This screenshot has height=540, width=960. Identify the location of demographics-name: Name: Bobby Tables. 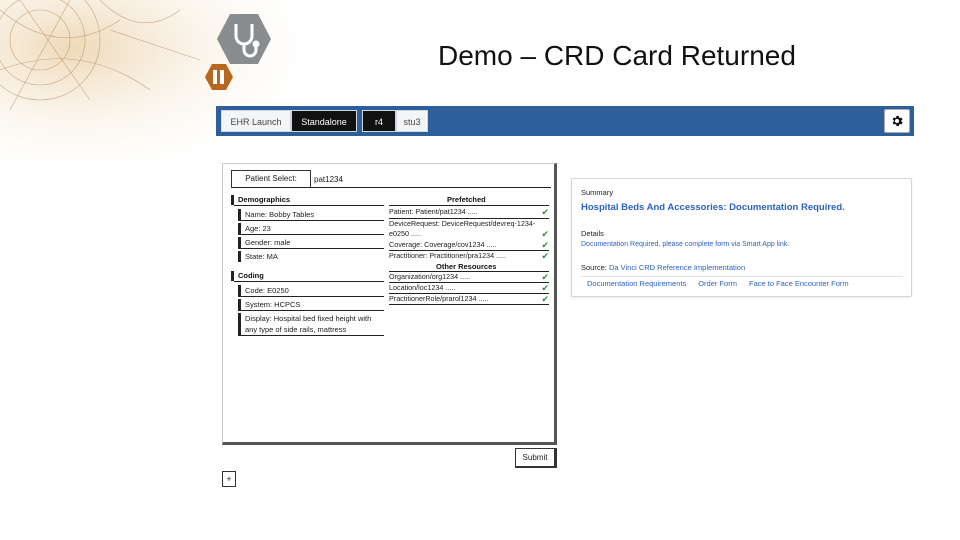
(311, 215).